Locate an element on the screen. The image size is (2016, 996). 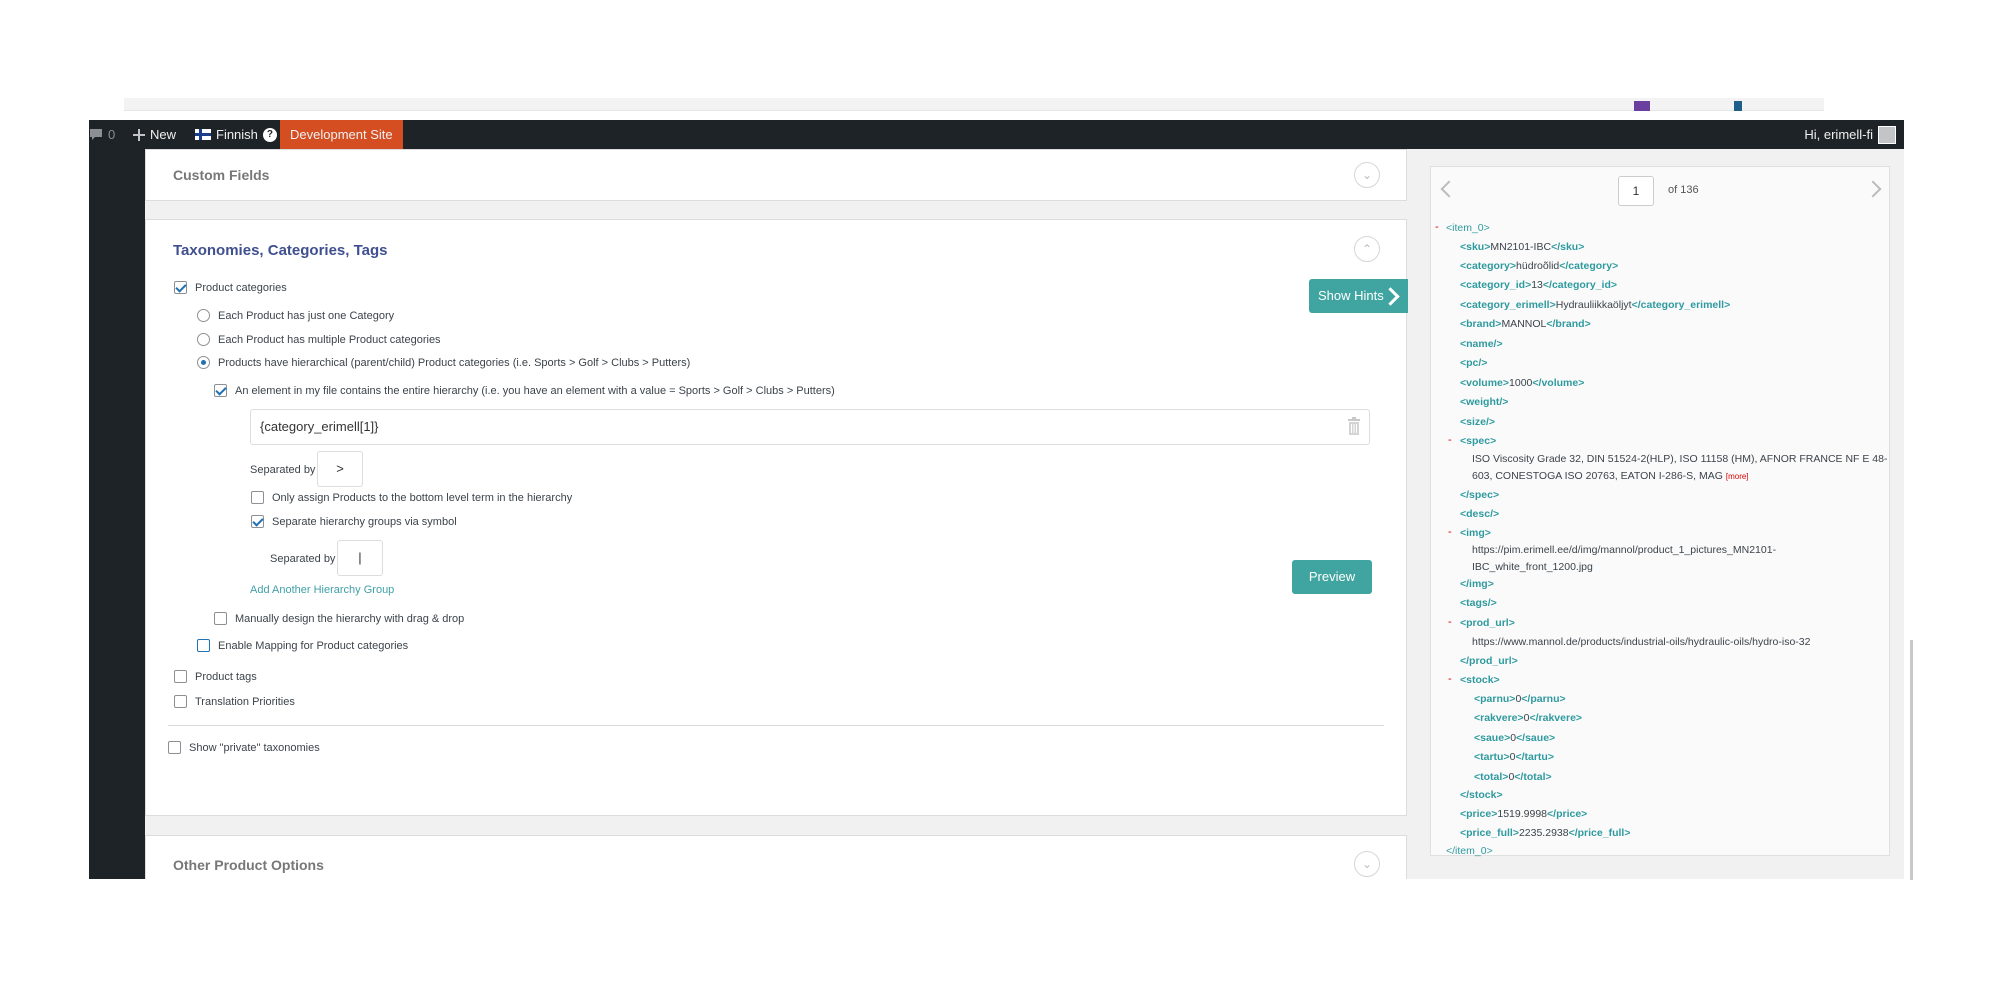
prev-arrow-icon is located at coordinates (1449, 189).